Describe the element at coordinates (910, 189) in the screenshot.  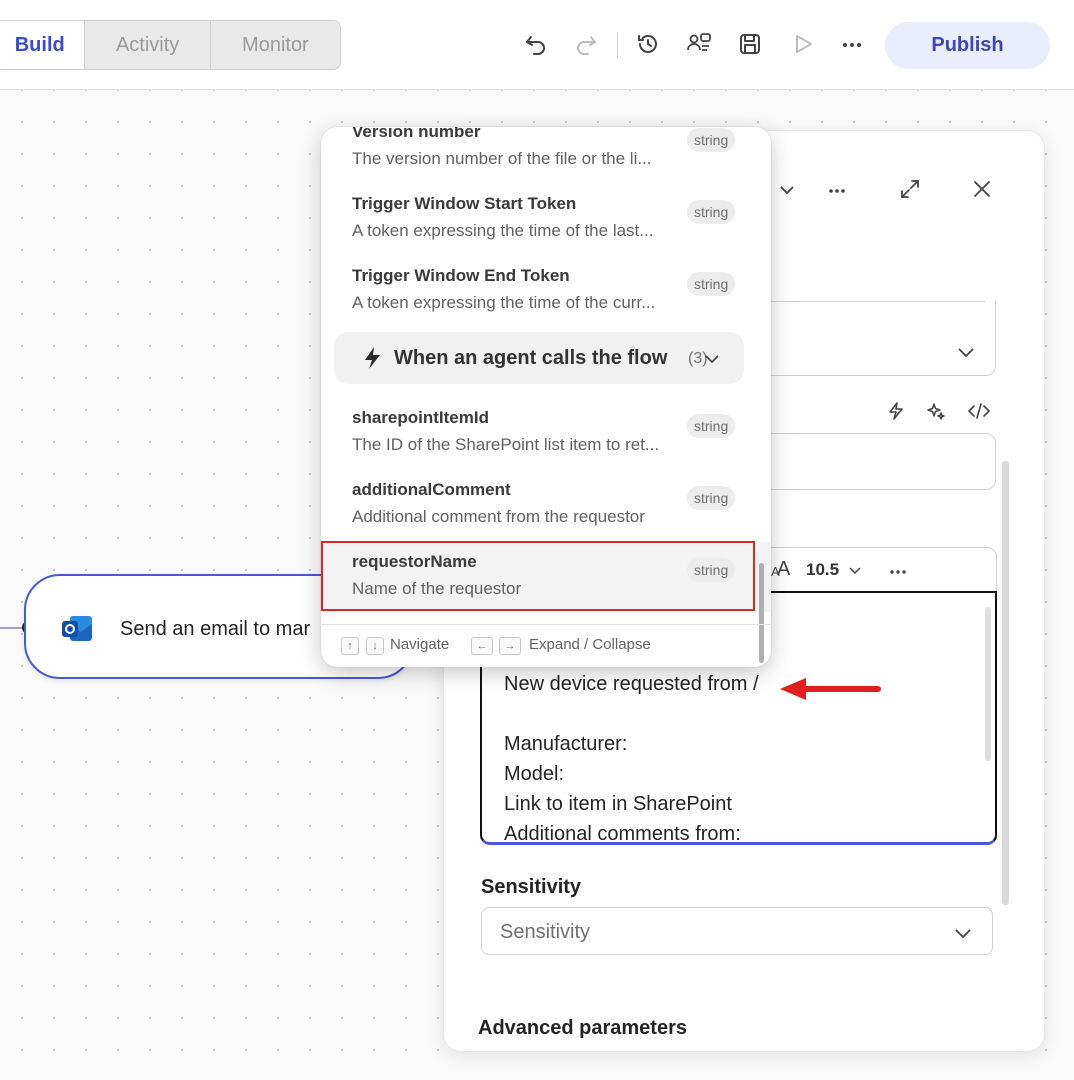
I see `expand-icon` at that location.